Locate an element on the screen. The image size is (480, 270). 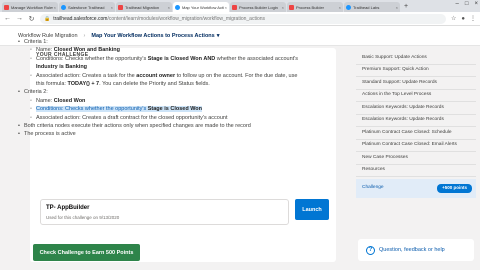
sidebar-item: Resources is located at coordinates (416, 171).